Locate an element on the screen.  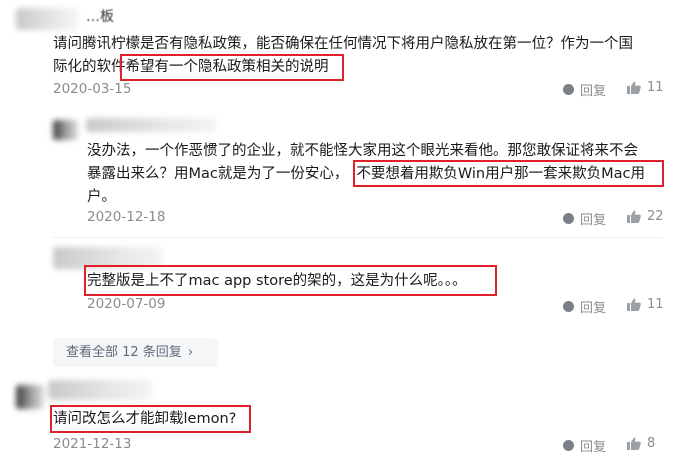
reply-2-like-button: 11 is located at coordinates (645, 304).